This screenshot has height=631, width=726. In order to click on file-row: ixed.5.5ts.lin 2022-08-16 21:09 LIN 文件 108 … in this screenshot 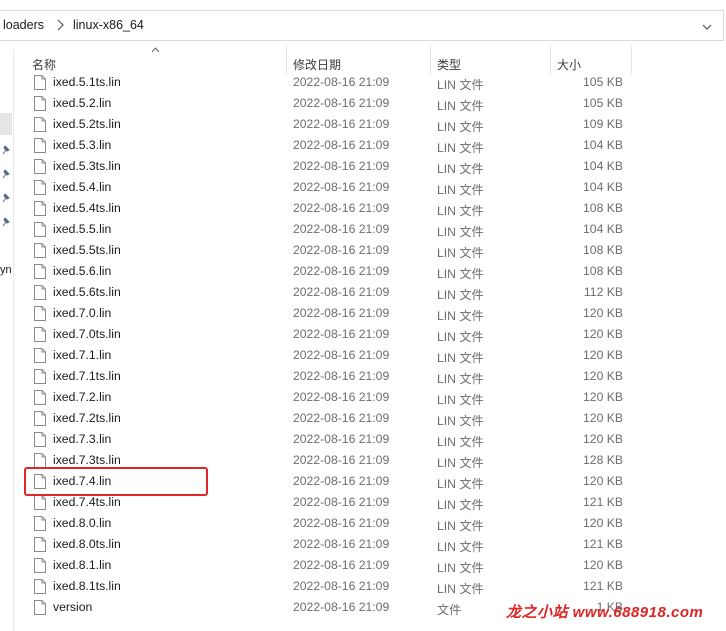, I will do `click(330, 250)`.